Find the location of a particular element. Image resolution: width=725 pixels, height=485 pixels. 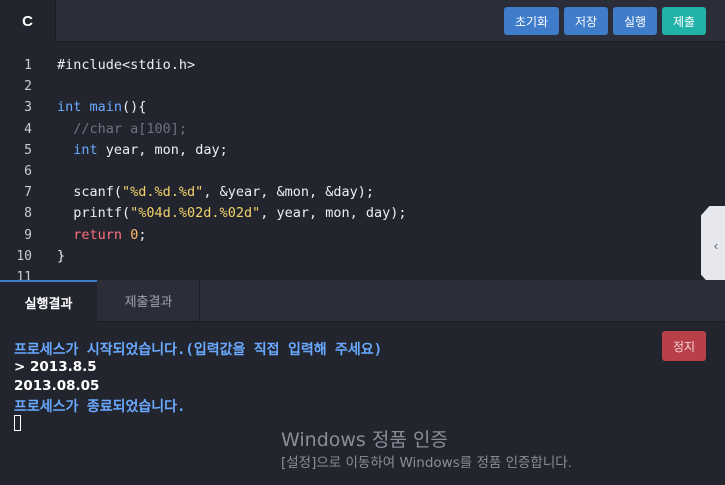

line-number: 1 is located at coordinates (28, 65).